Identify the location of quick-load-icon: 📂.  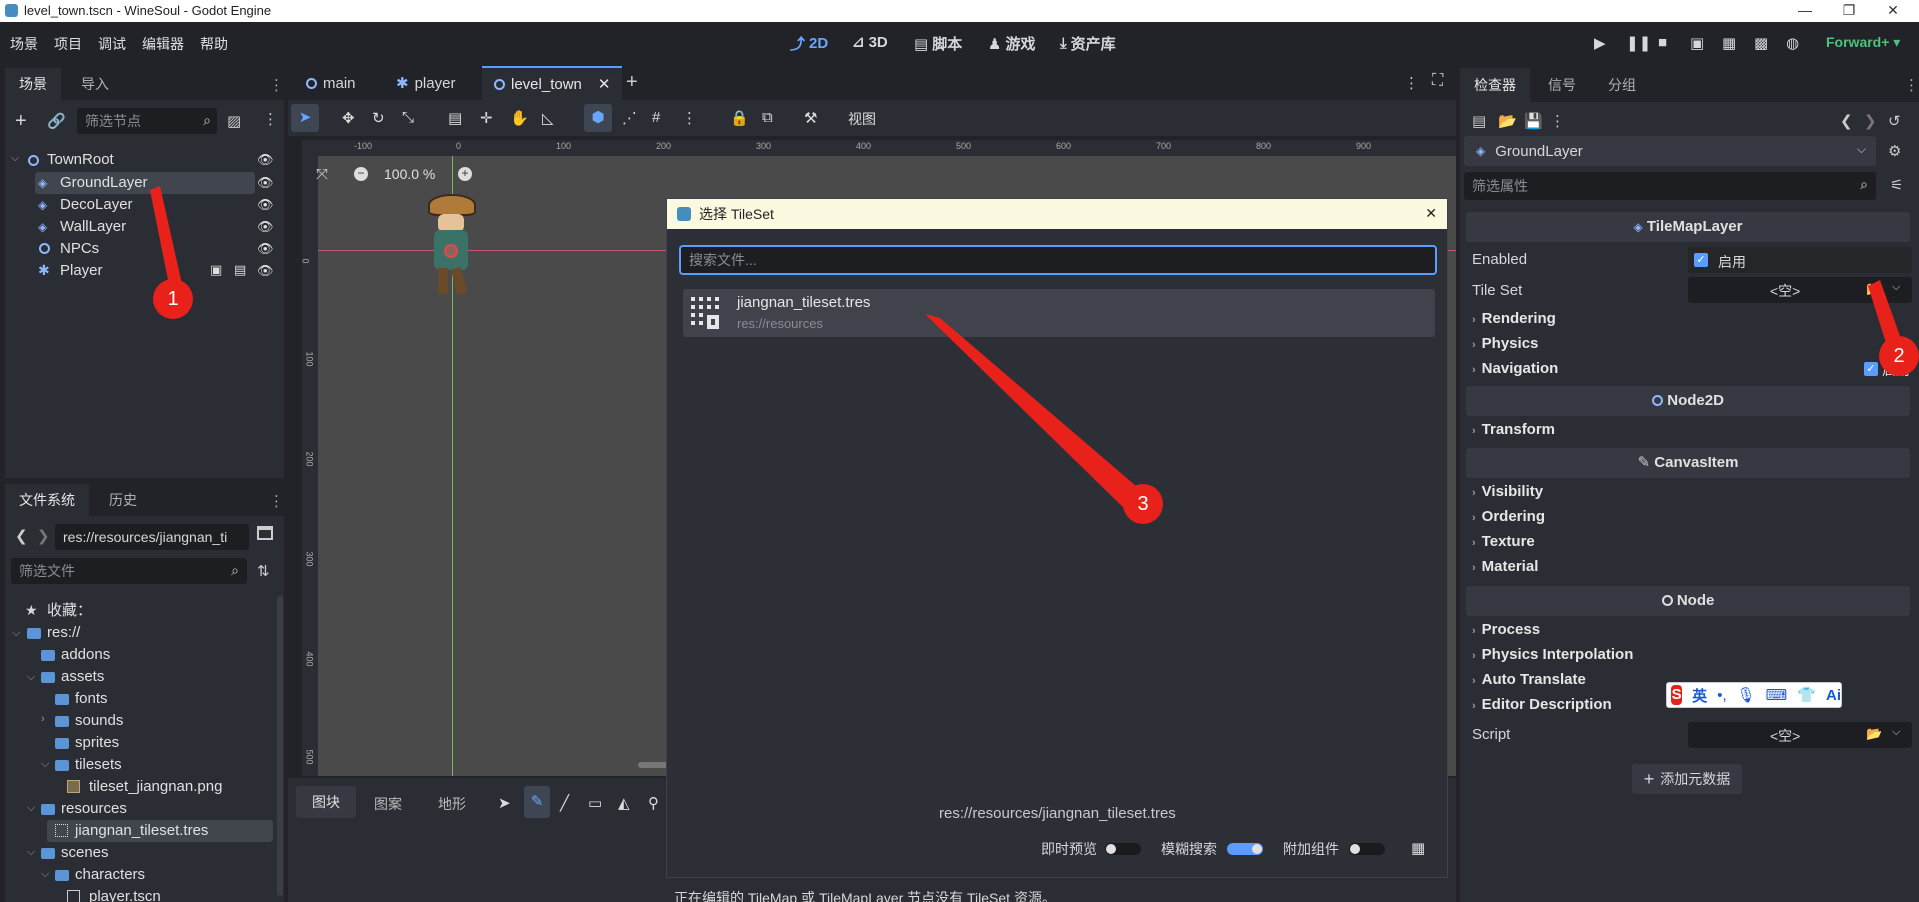
(1874, 734).